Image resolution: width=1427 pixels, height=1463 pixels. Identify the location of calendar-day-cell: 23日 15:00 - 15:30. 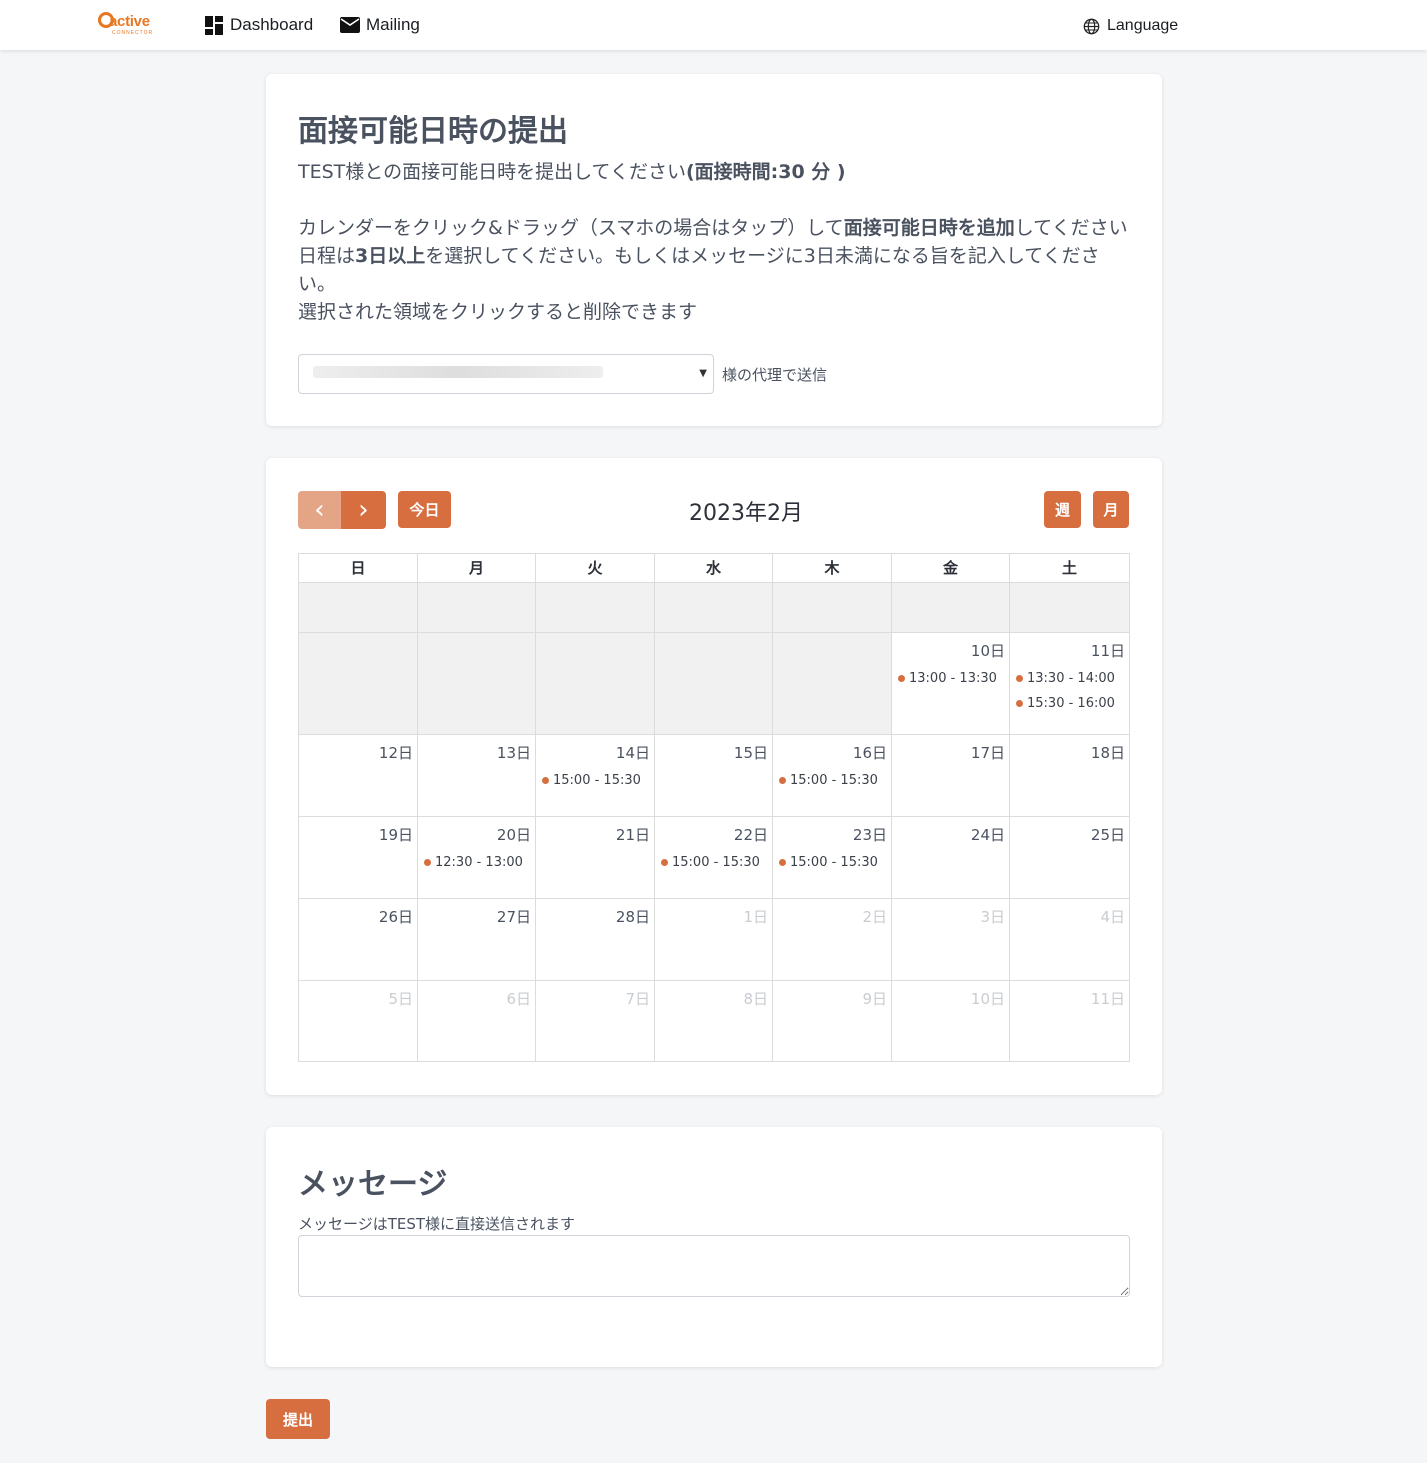
(832, 858).